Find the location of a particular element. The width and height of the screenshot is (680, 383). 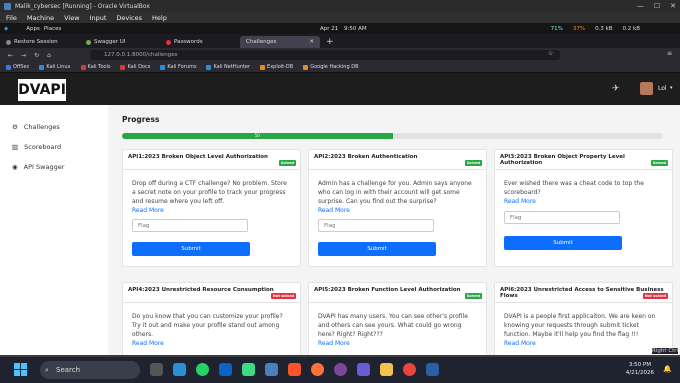

kali-icon is located at coordinates (42, 67).